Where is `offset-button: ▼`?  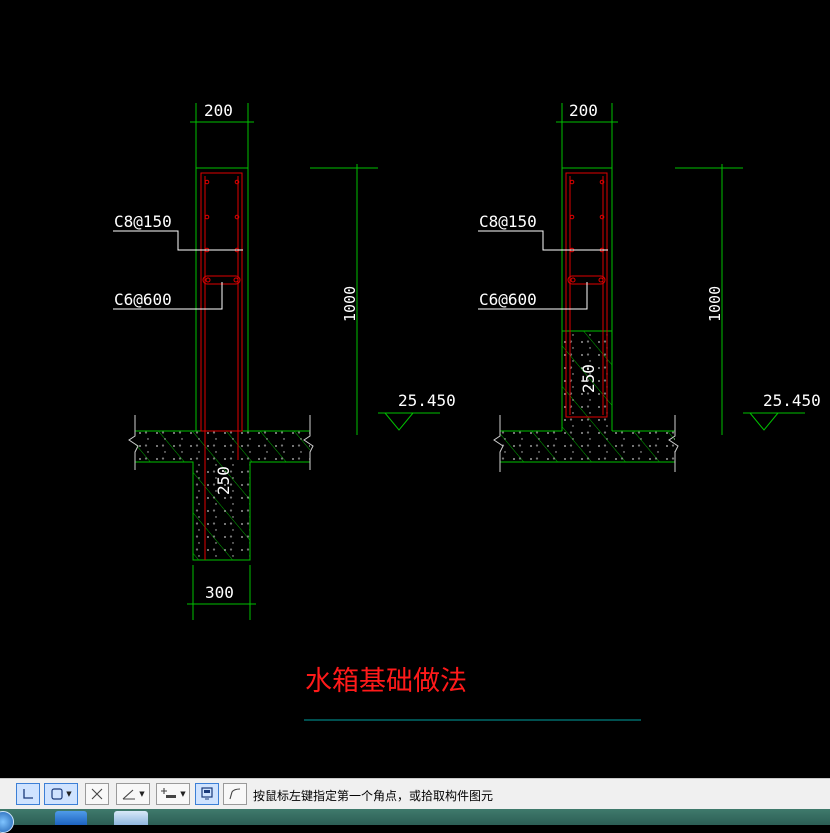
offset-button: ▼ is located at coordinates (173, 794).